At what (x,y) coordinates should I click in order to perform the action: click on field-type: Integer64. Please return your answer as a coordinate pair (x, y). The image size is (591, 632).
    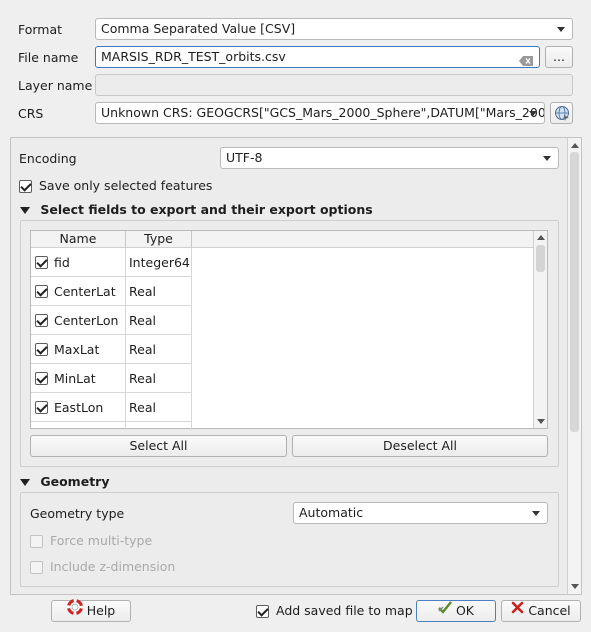
    Looking at the image, I should click on (159, 262).